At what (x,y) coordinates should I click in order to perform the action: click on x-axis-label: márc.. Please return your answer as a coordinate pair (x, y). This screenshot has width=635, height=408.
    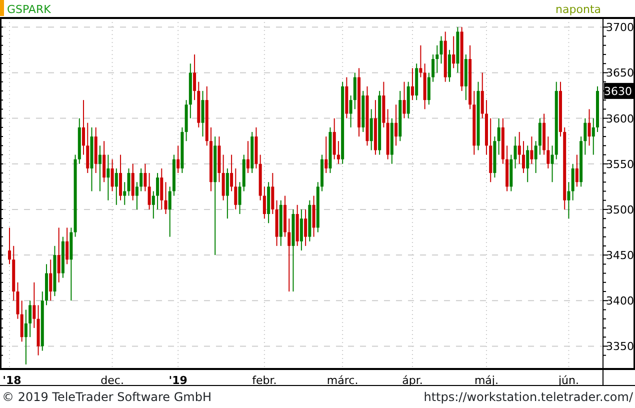
    Looking at the image, I should click on (342, 380).